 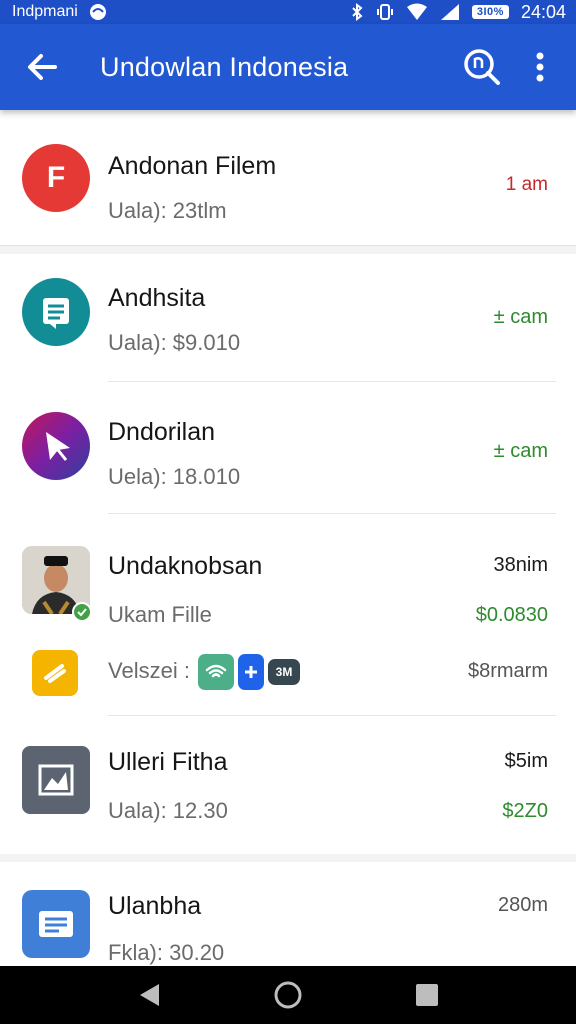 What do you see at coordinates (167, 210) in the screenshot?
I see `item-subtitle: Uala): 23tlm` at bounding box center [167, 210].